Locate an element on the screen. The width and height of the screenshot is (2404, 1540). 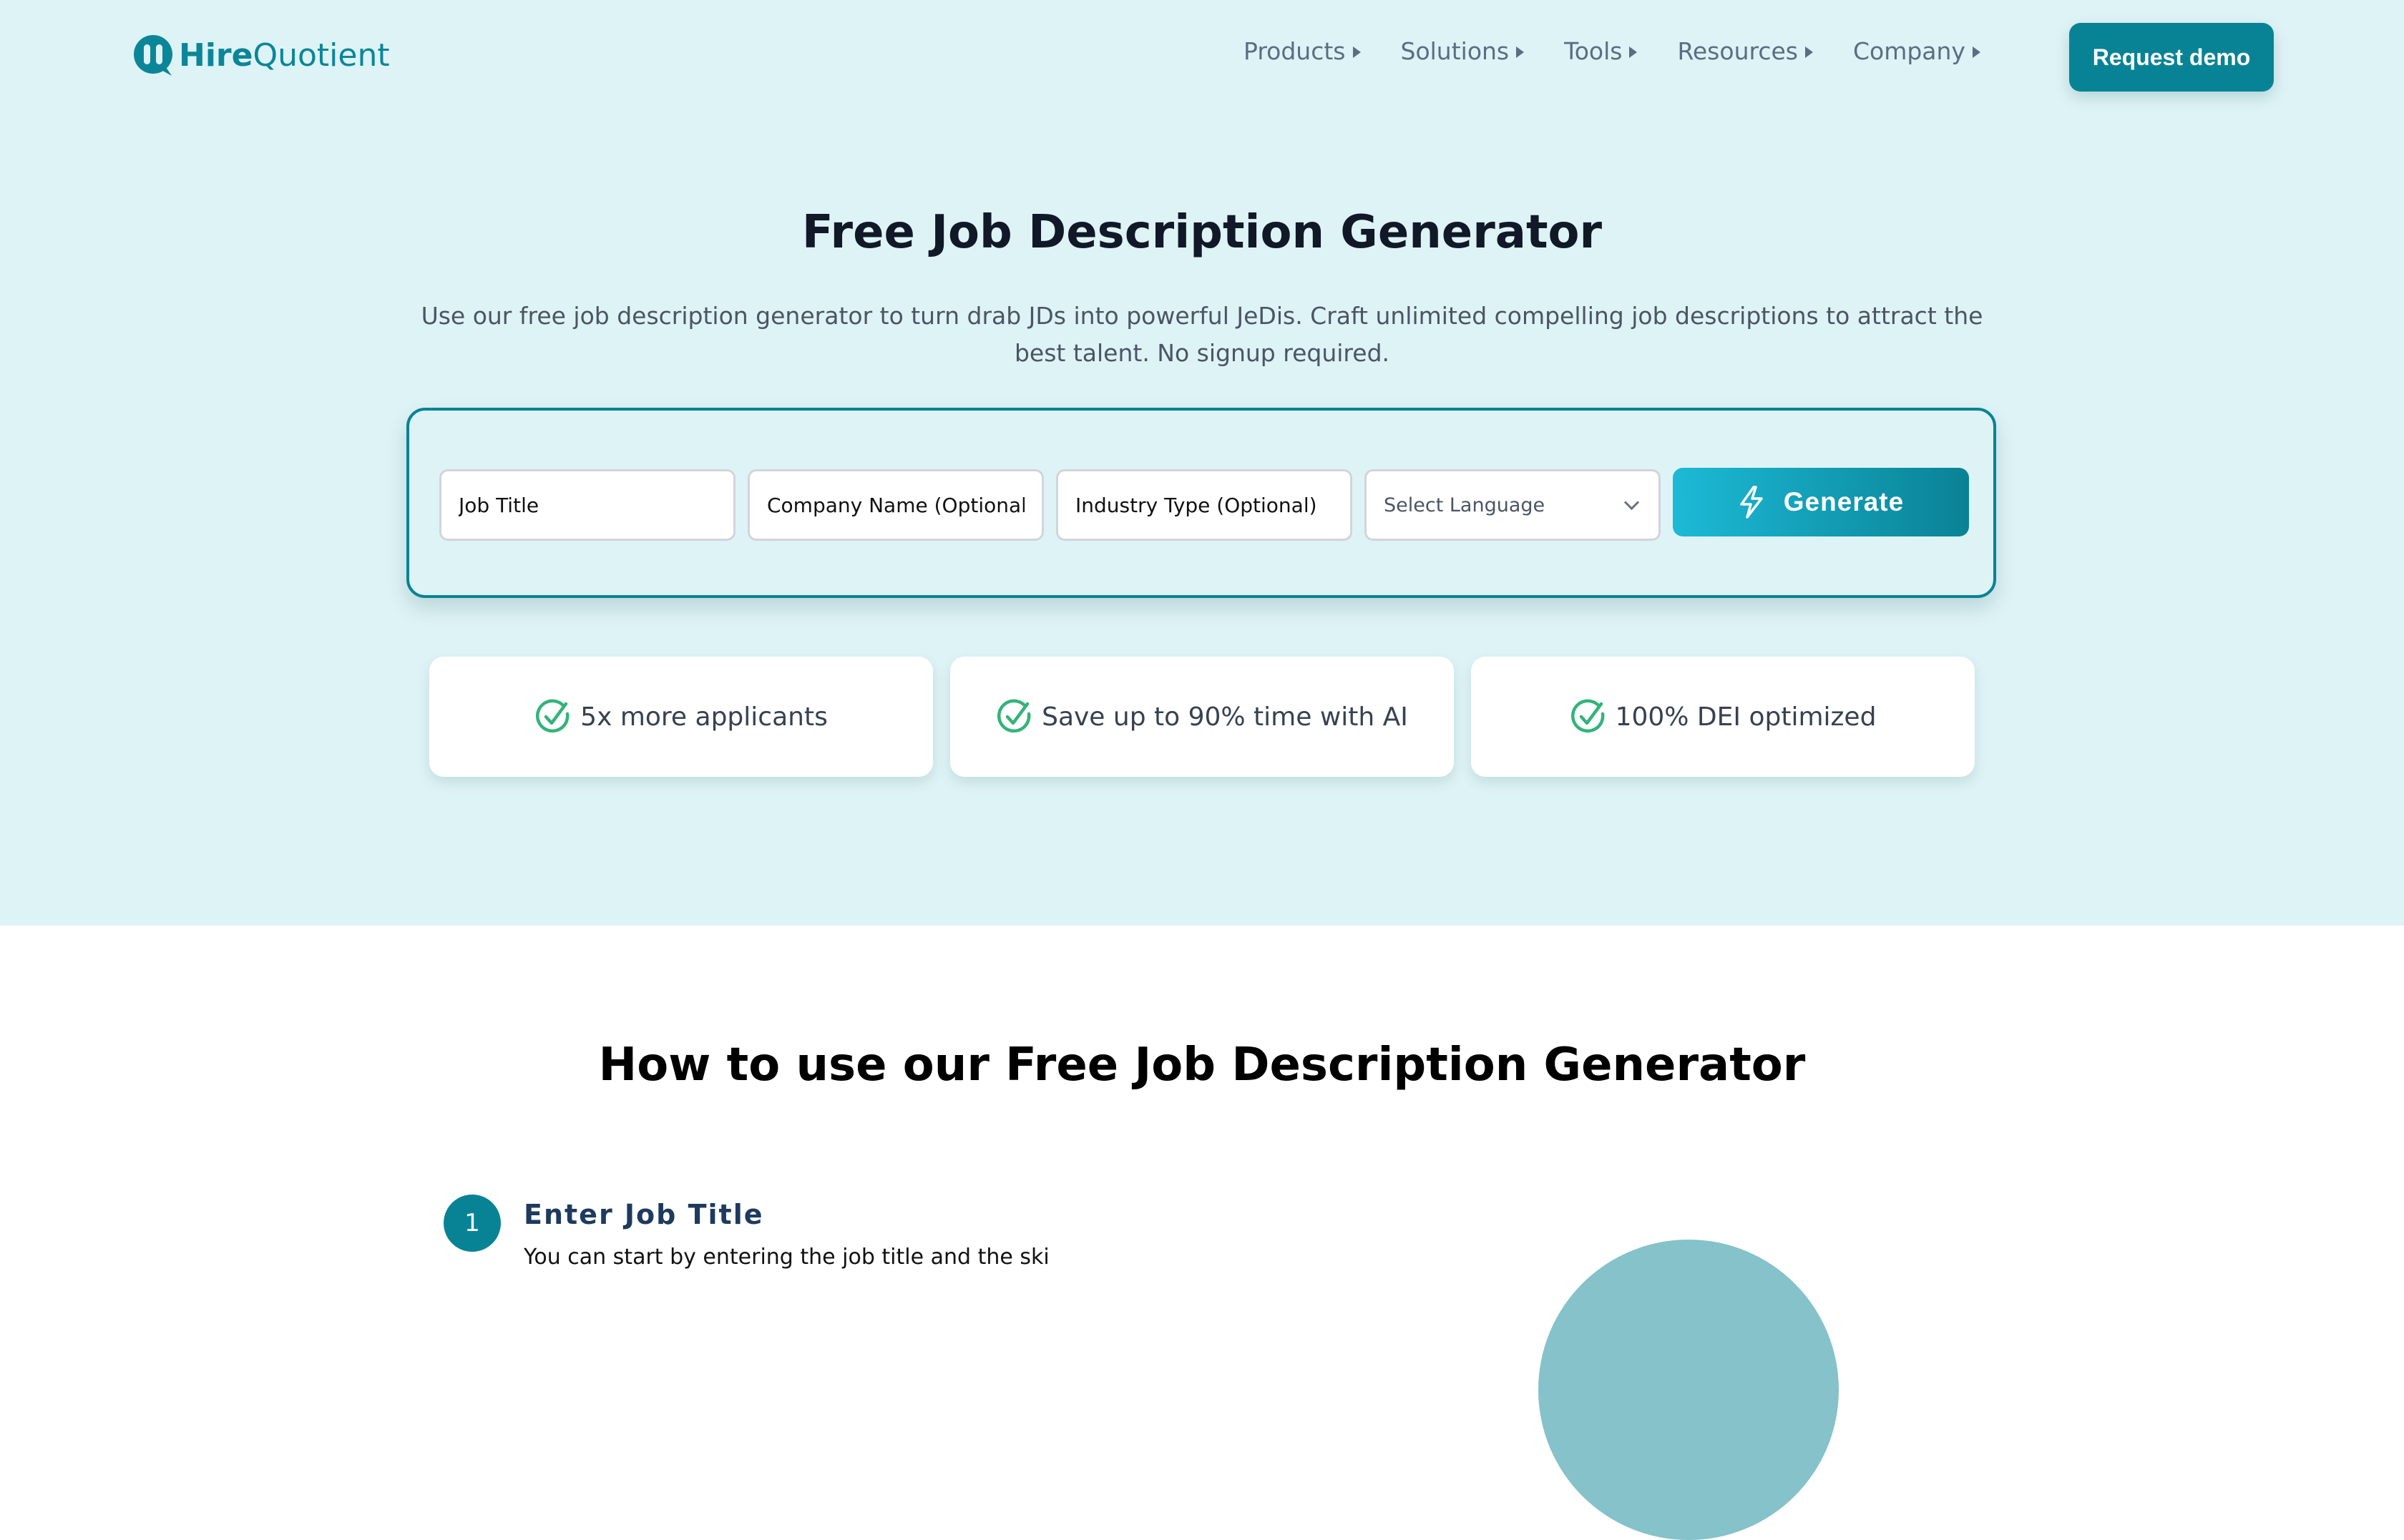
decorative-illustration is located at coordinates (1688, 1390).